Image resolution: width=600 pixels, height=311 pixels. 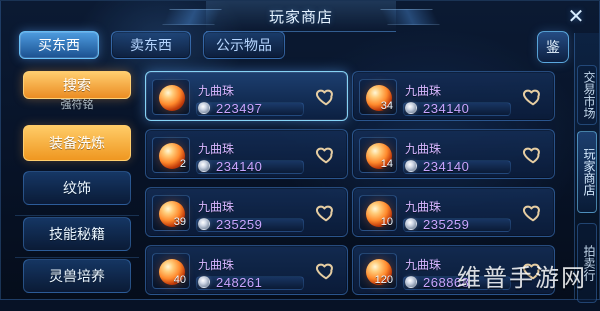 What do you see at coordinates (453, 96) in the screenshot?
I see `item-card: 34 九曲珠 234140` at bounding box center [453, 96].